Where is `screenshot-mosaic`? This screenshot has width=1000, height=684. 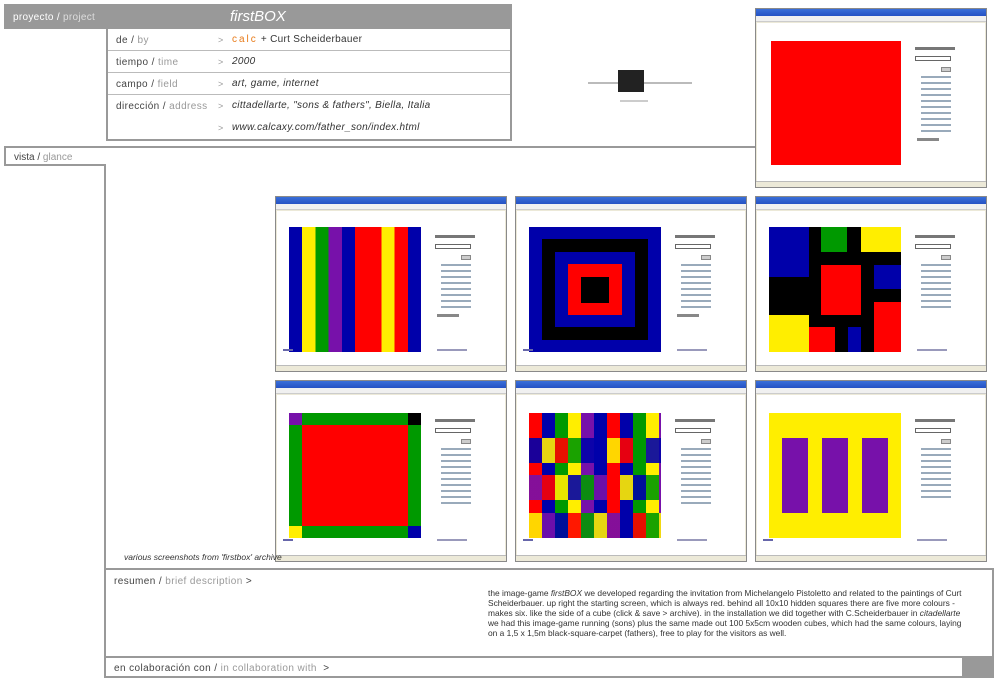
screenshot-mosaic is located at coordinates (631, 471).